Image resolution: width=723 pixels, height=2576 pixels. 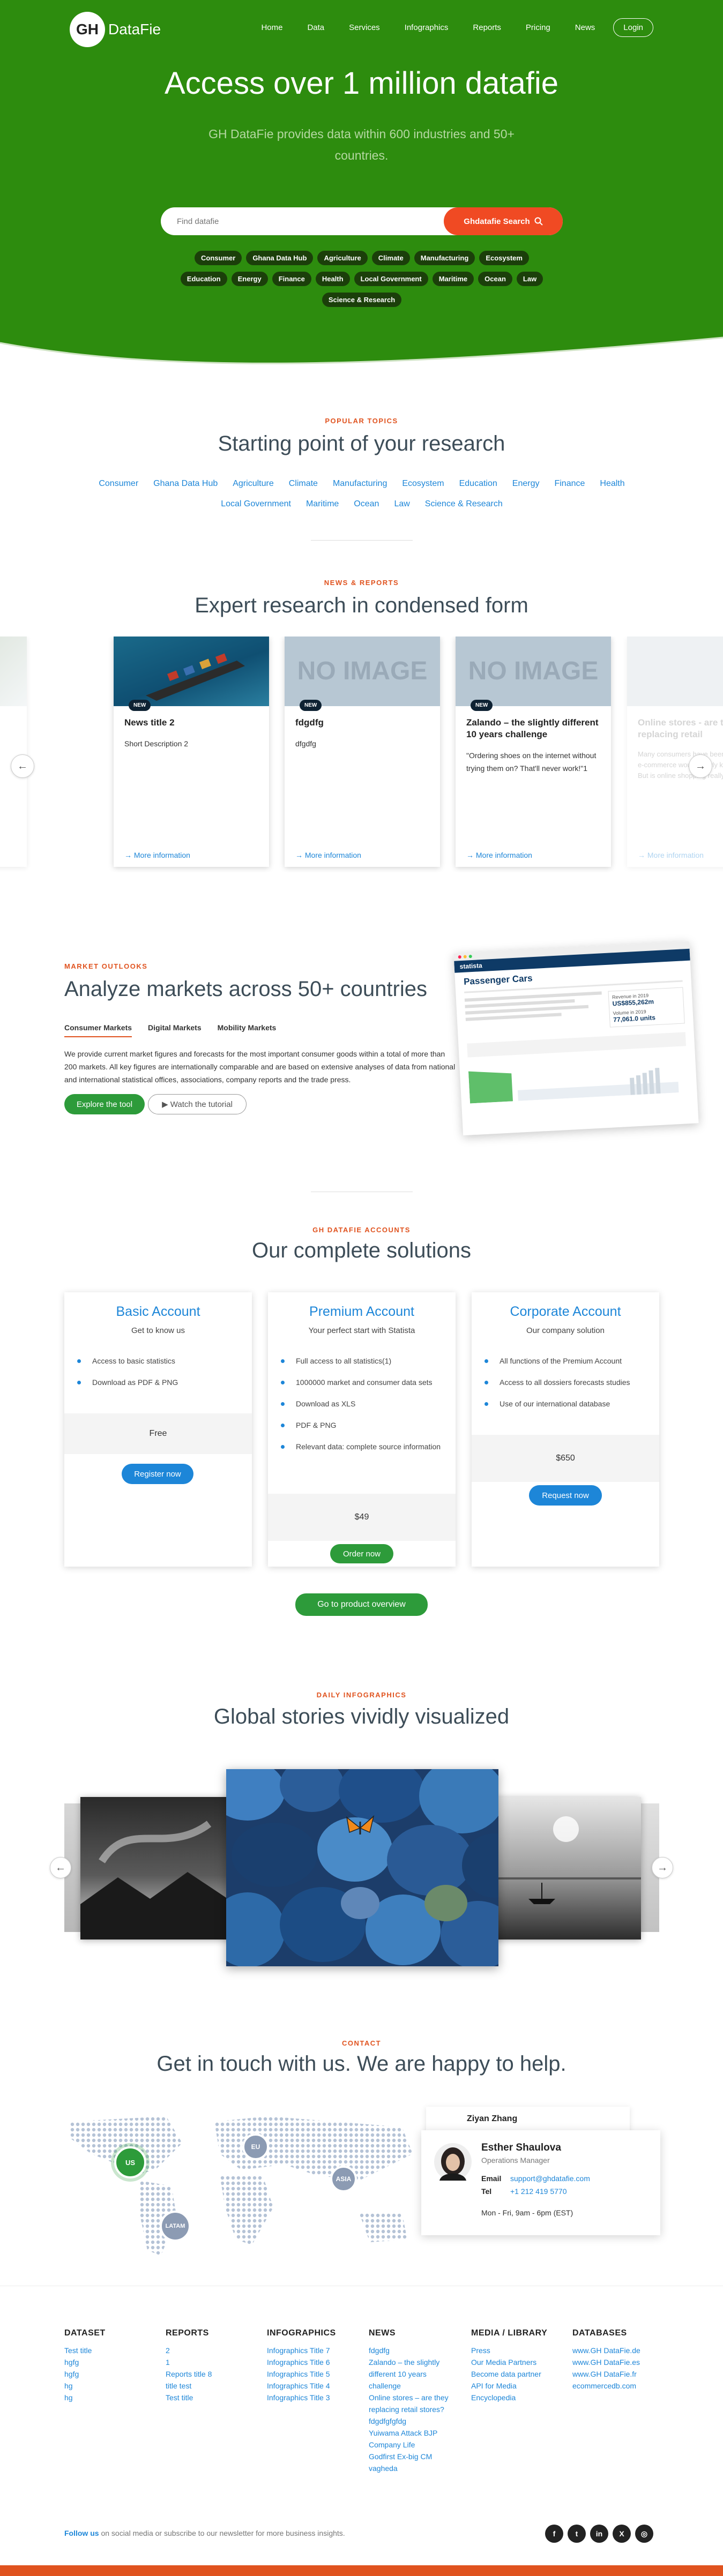 What do you see at coordinates (303, 484) in the screenshot?
I see `topic-climate: Climate` at bounding box center [303, 484].